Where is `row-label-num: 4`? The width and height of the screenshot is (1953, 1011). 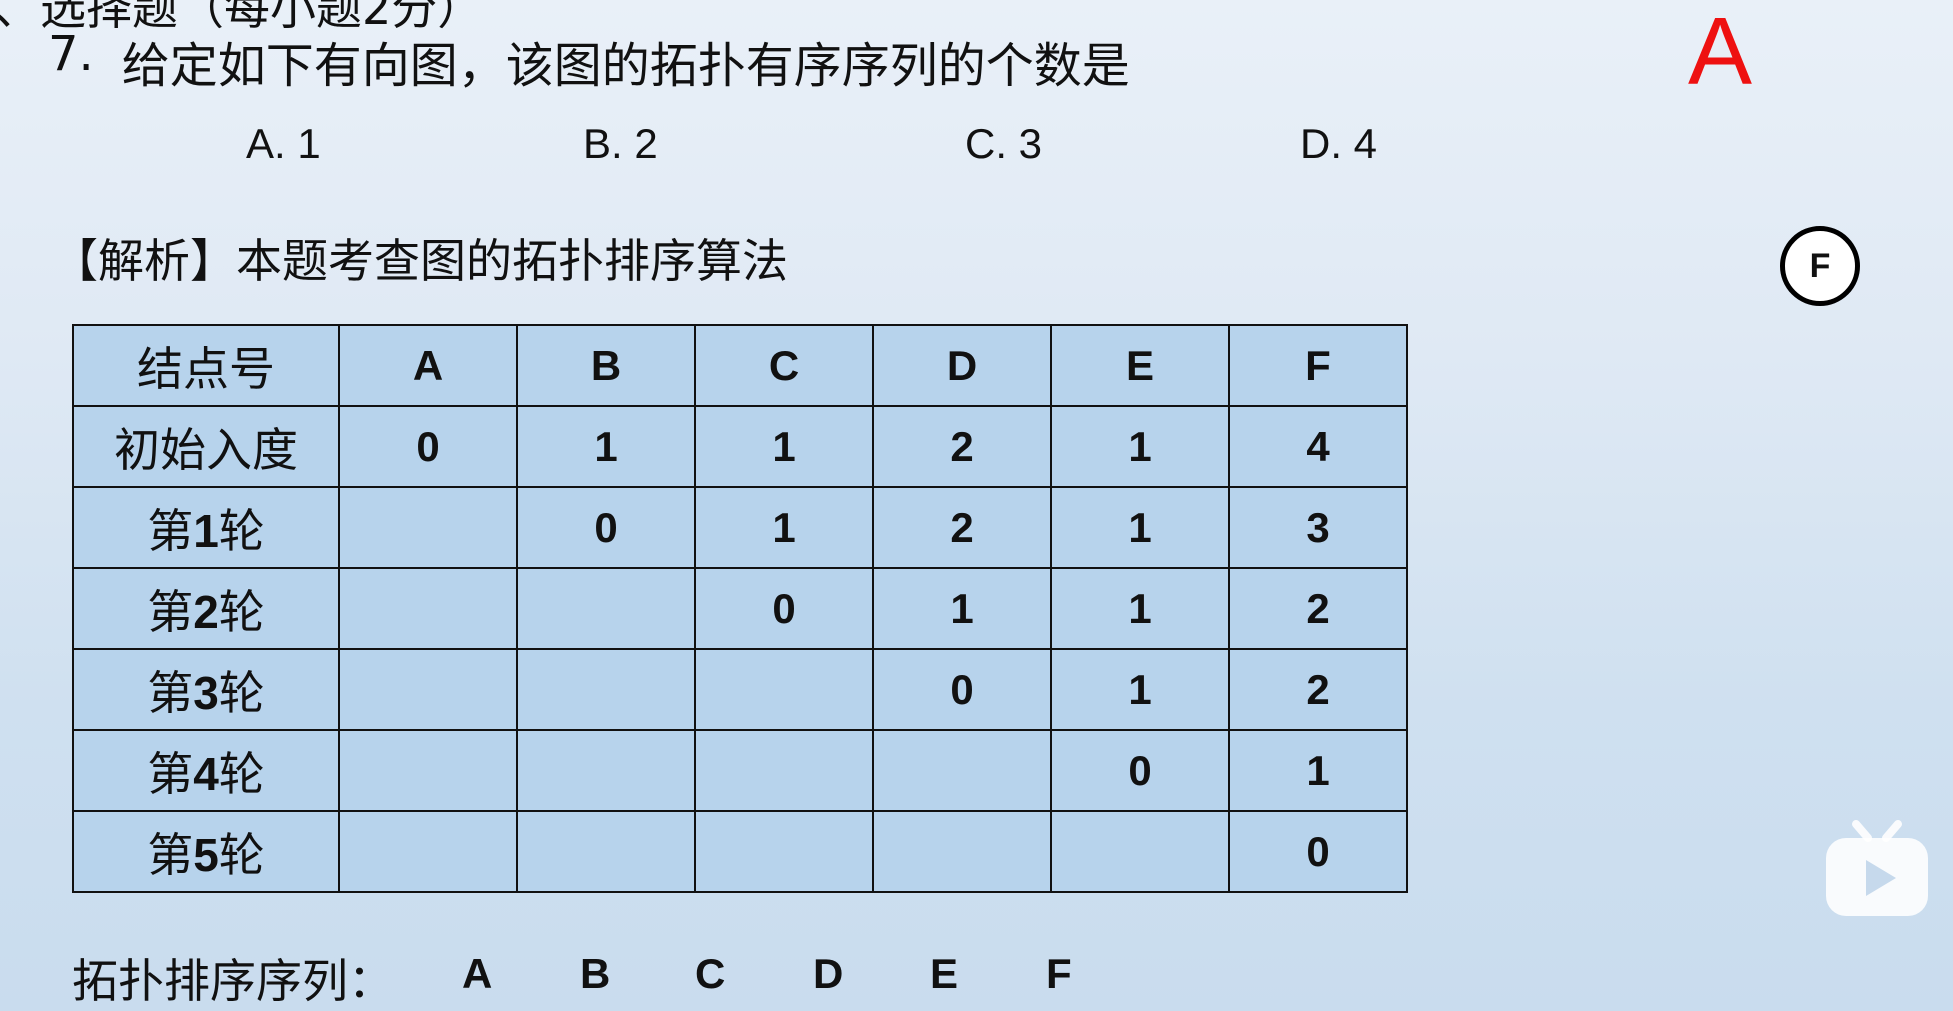
row-label-num: 4 is located at coordinates (206, 773).